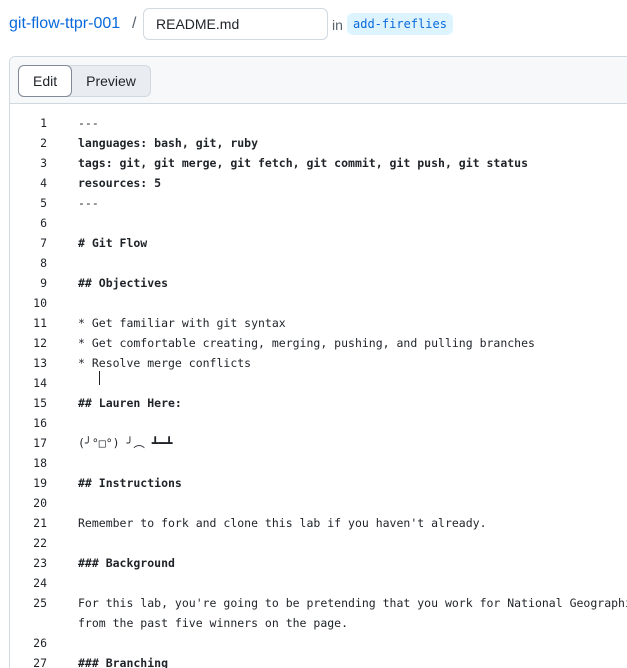 The image size is (627, 668). Describe the element at coordinates (40, 343) in the screenshot. I see `line-number: 12` at that location.